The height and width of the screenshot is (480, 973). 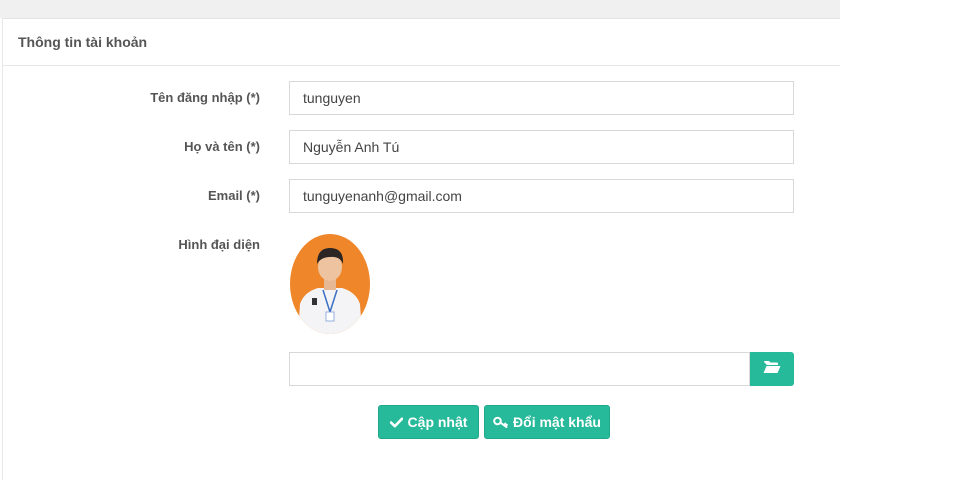 I want to click on update-button: Cập nhật, so click(x=428, y=422).